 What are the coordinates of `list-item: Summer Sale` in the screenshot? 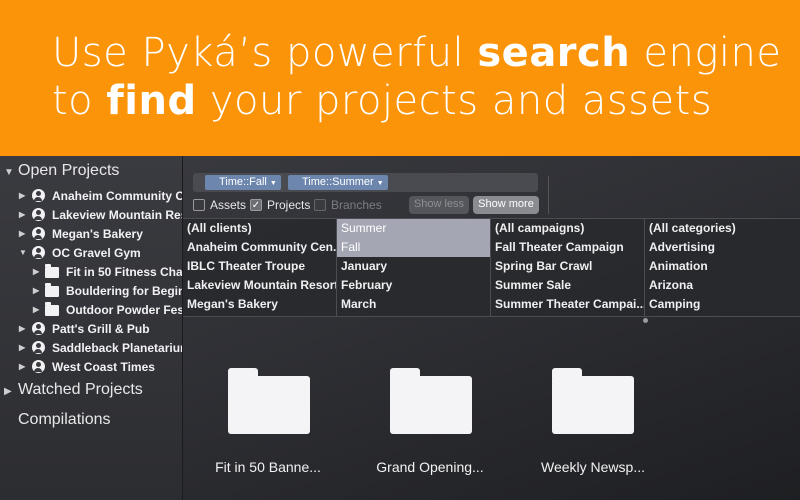 It's located at (567, 285).